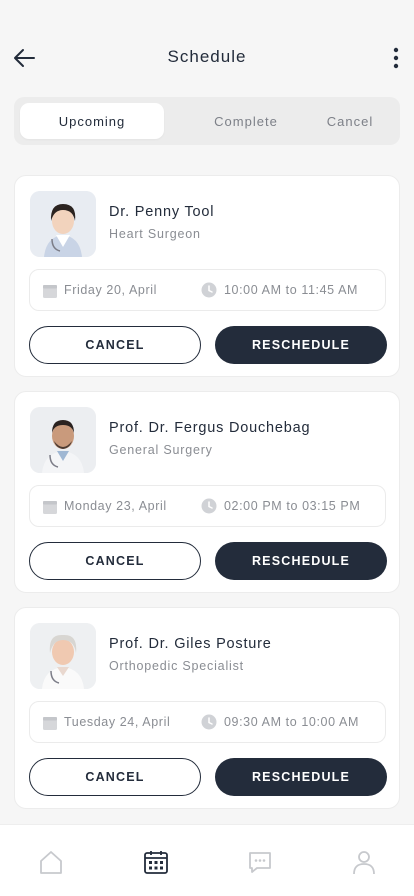 The width and height of the screenshot is (414, 896). What do you see at coordinates (291, 290) in the screenshot?
I see `appointment-time: 10:00 AM to 11:45 AM` at bounding box center [291, 290].